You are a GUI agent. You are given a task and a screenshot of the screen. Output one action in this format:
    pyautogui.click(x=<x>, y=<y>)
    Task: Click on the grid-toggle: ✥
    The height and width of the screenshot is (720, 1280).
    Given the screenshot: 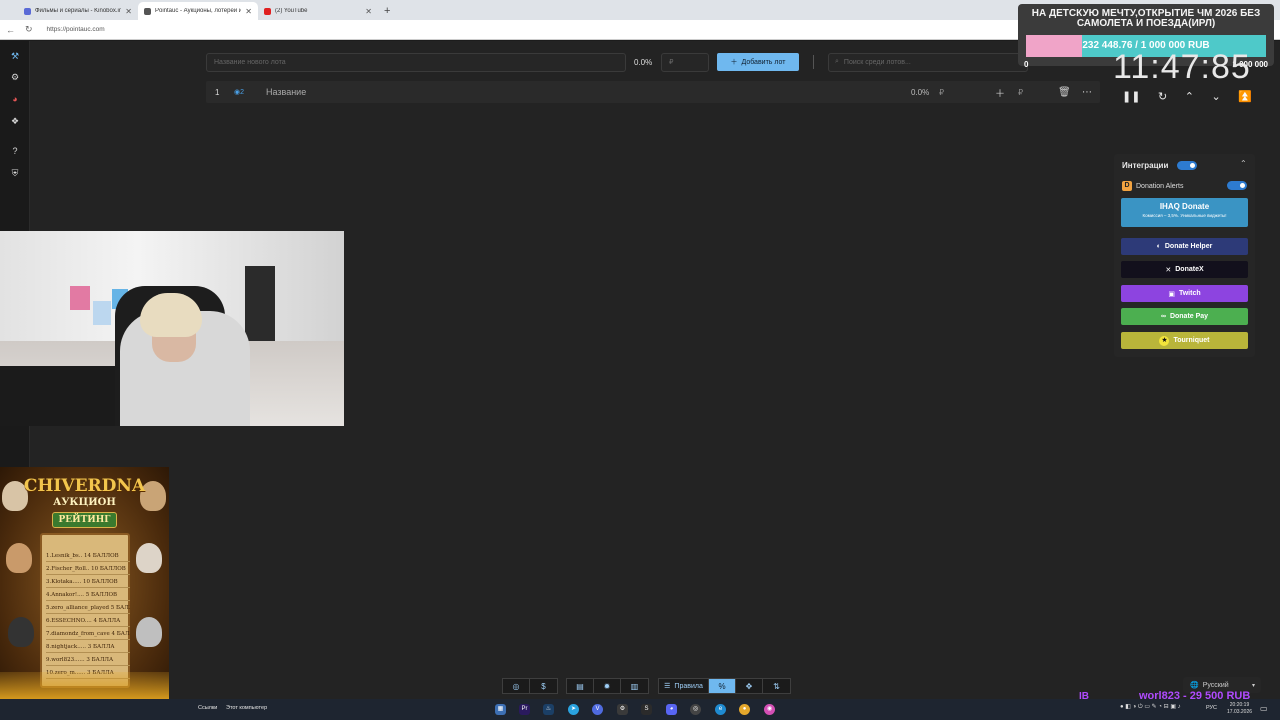 What is the action you would take?
    pyautogui.click(x=749, y=686)
    